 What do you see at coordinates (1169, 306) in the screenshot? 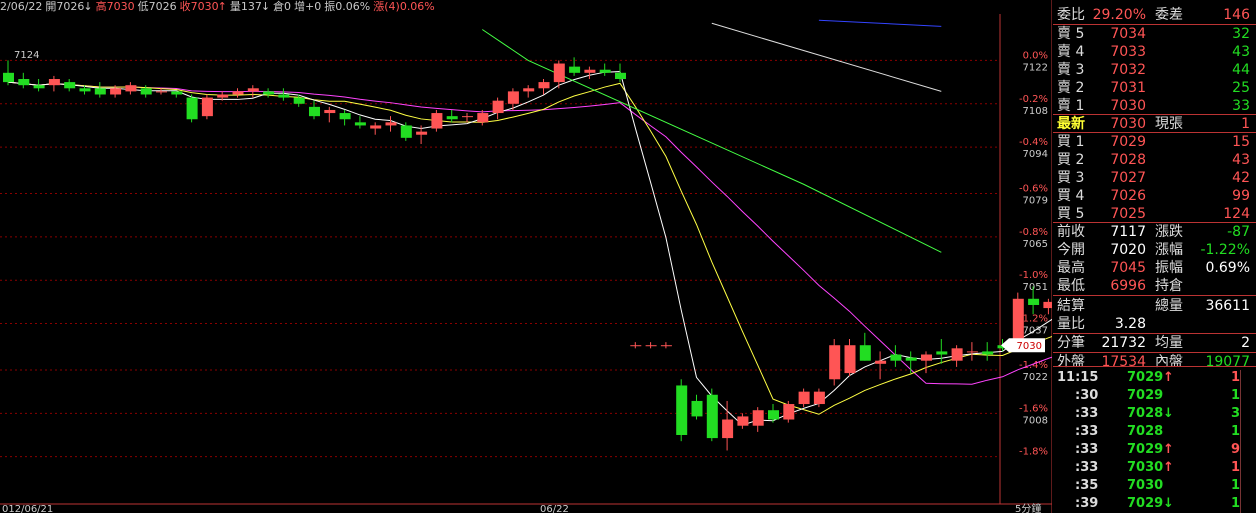
I see `stat-label2: 總量` at bounding box center [1169, 306].